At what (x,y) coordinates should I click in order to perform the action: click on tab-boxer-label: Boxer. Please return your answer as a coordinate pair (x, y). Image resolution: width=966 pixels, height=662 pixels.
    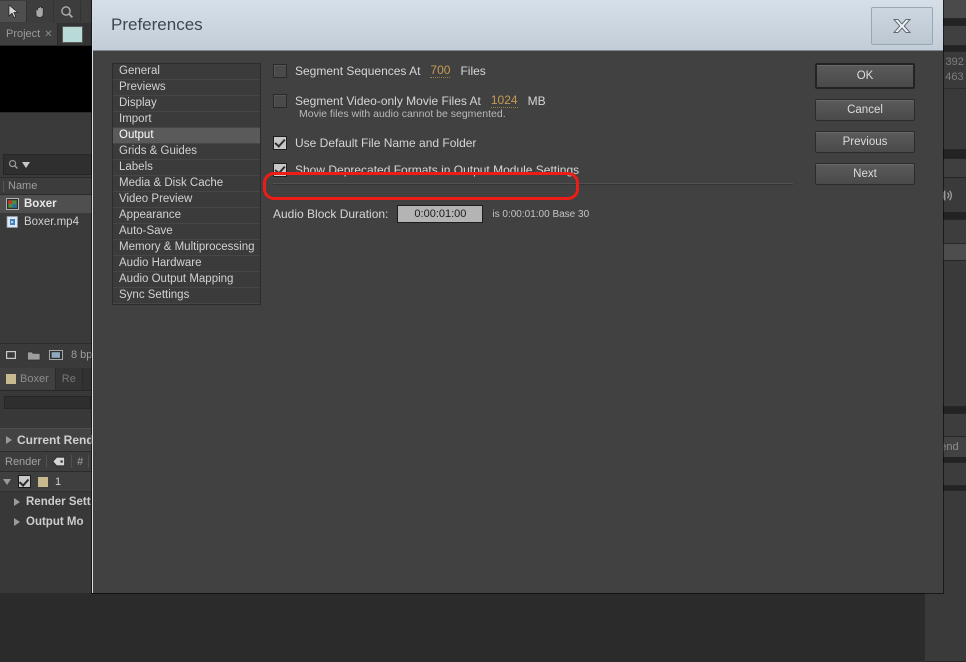
    Looking at the image, I should click on (34, 379).